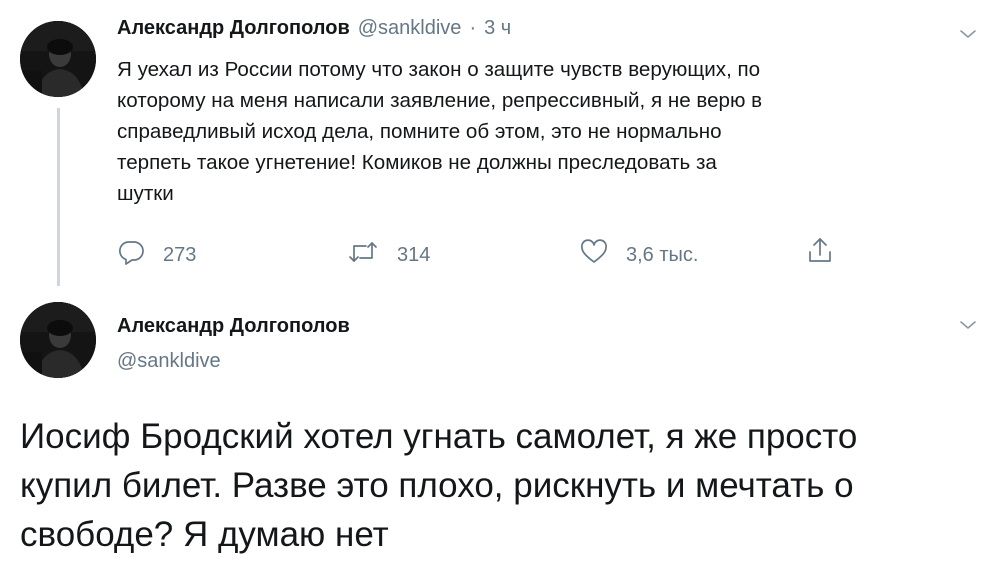 The height and width of the screenshot is (572, 1002). I want to click on retweet-button: 314, so click(388, 255).